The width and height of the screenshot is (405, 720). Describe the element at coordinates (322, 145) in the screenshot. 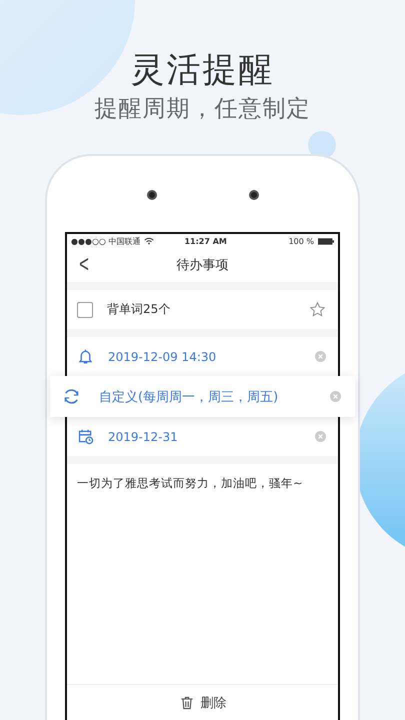

I see `decor-circle` at that location.